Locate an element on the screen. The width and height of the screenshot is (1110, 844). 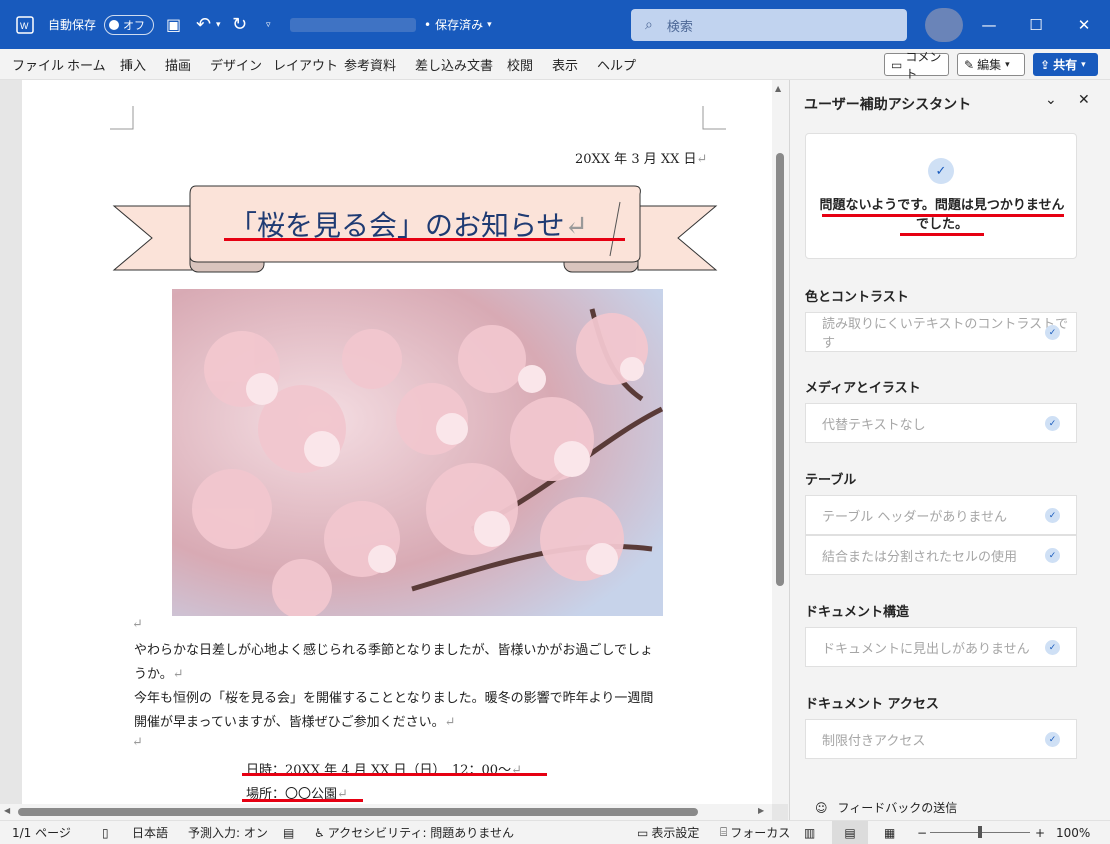
zoom-in-icon: + is located at coordinates (1040, 832).